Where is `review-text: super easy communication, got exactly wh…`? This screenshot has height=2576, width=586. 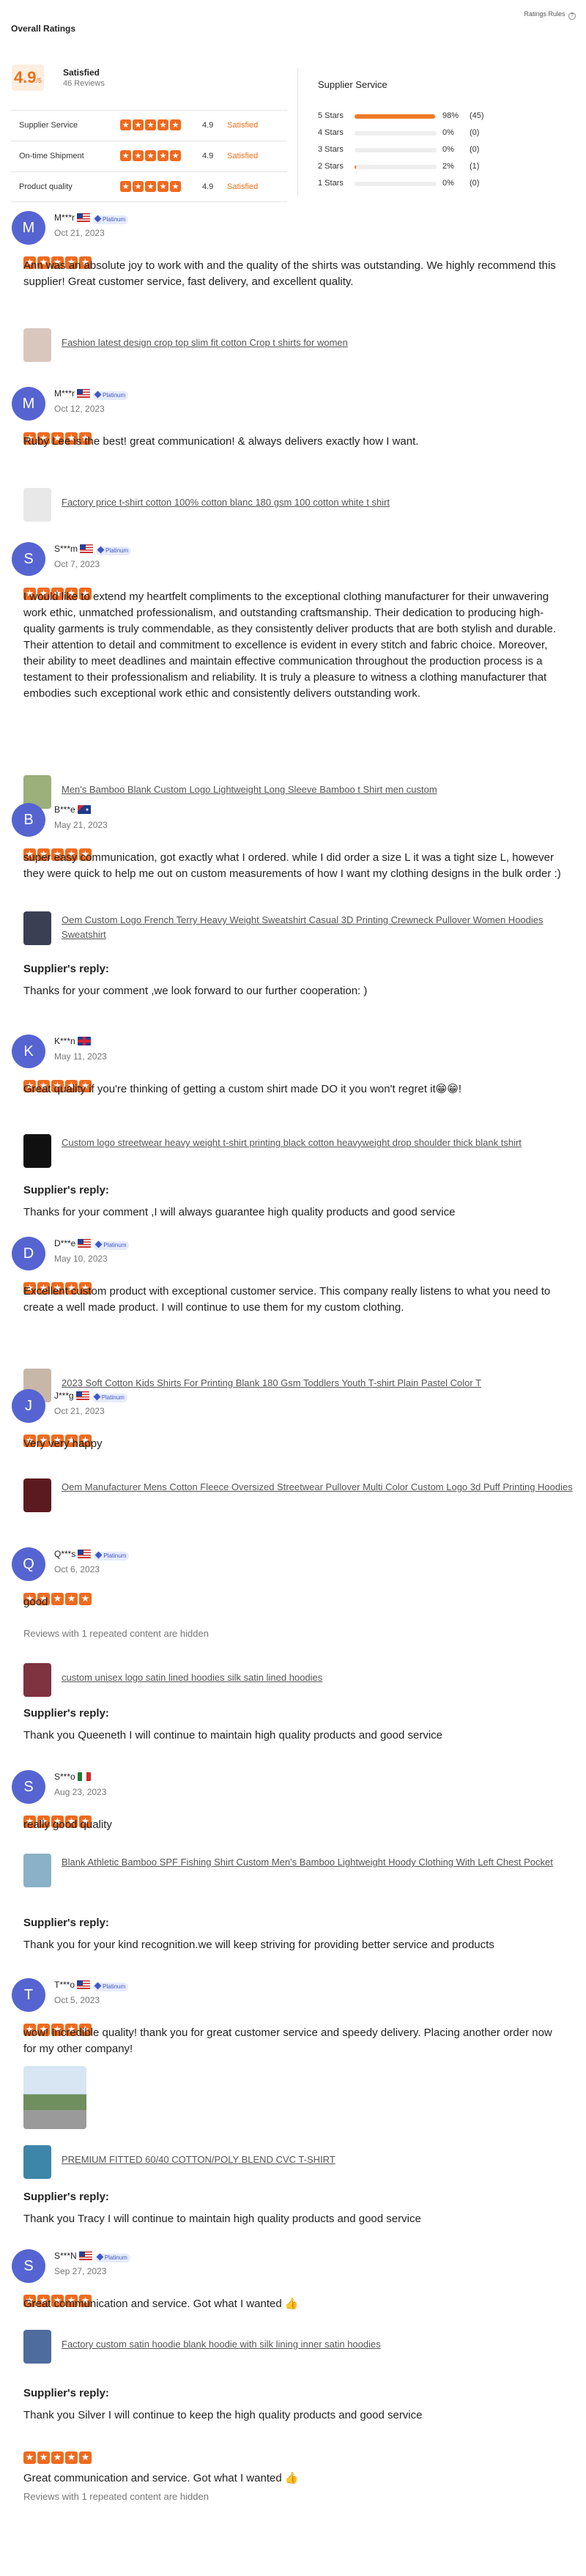 review-text: super easy communication, got exactly wh… is located at coordinates (292, 865).